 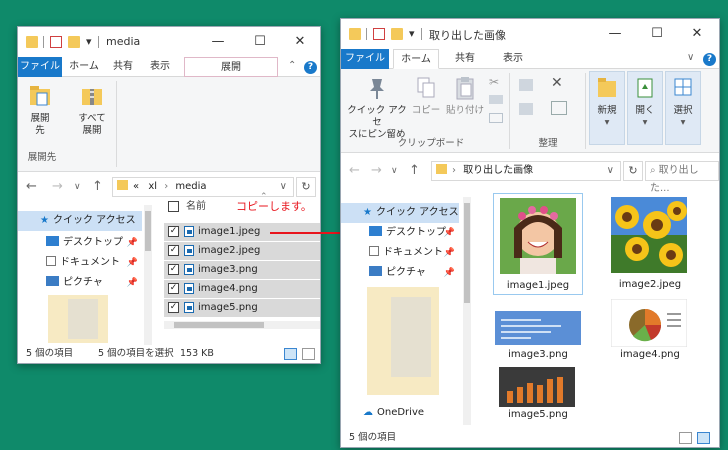 What do you see at coordinates (197, 353) in the screenshot?
I see `status-size: 153 KB` at bounding box center [197, 353].